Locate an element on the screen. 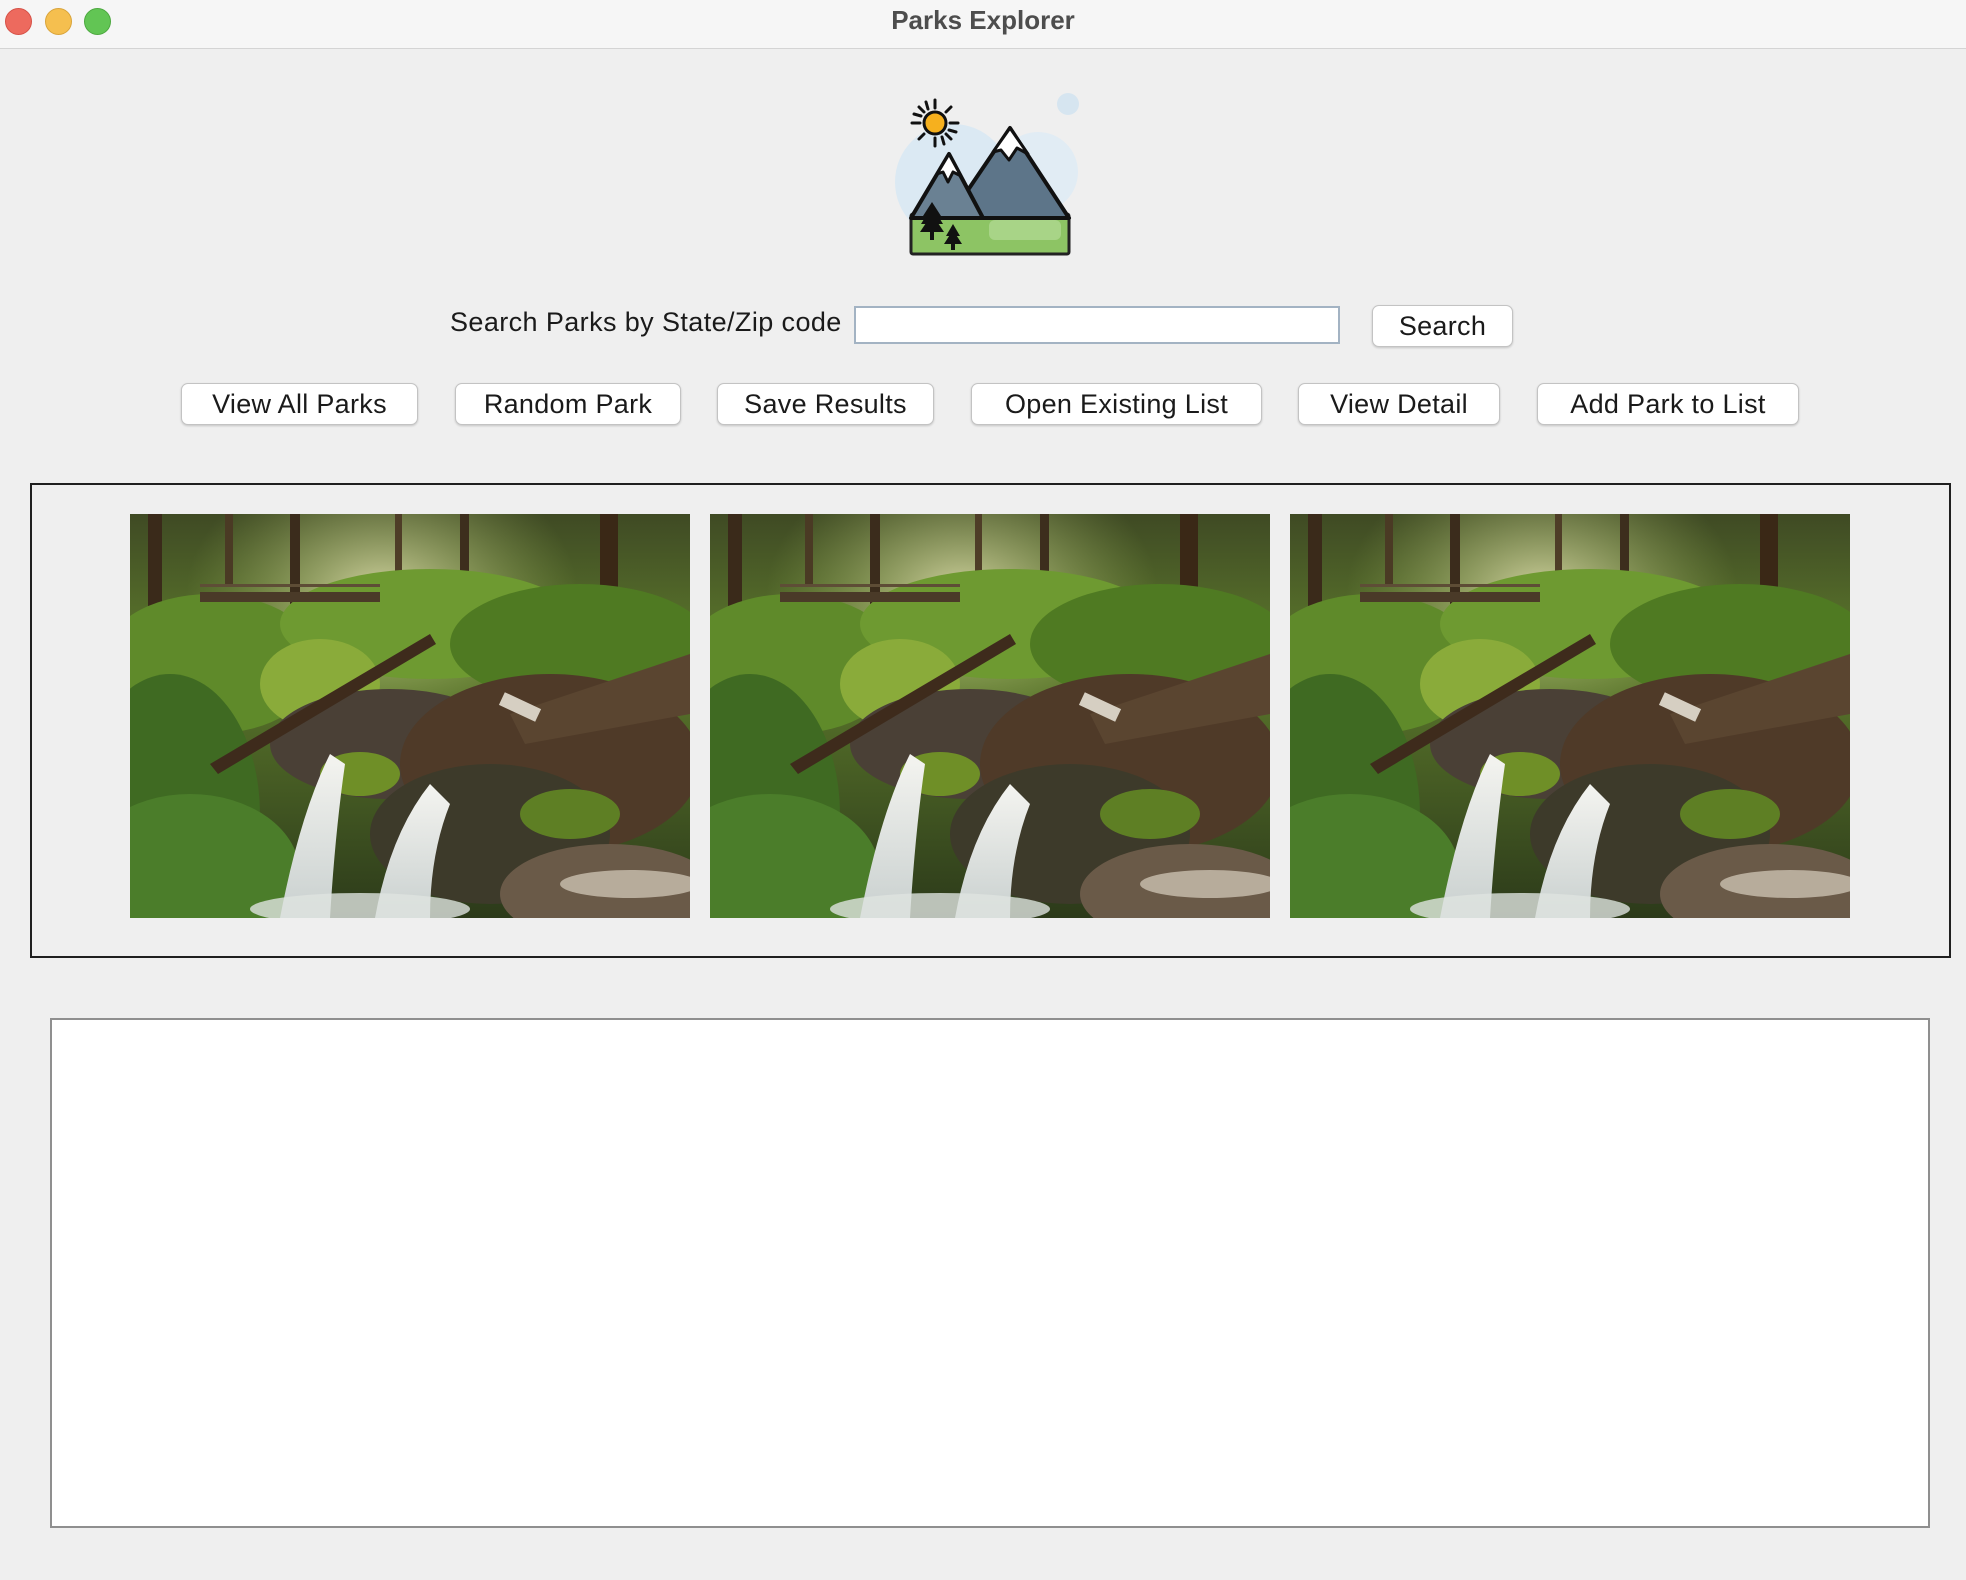  search-button: Search is located at coordinates (1442, 326).